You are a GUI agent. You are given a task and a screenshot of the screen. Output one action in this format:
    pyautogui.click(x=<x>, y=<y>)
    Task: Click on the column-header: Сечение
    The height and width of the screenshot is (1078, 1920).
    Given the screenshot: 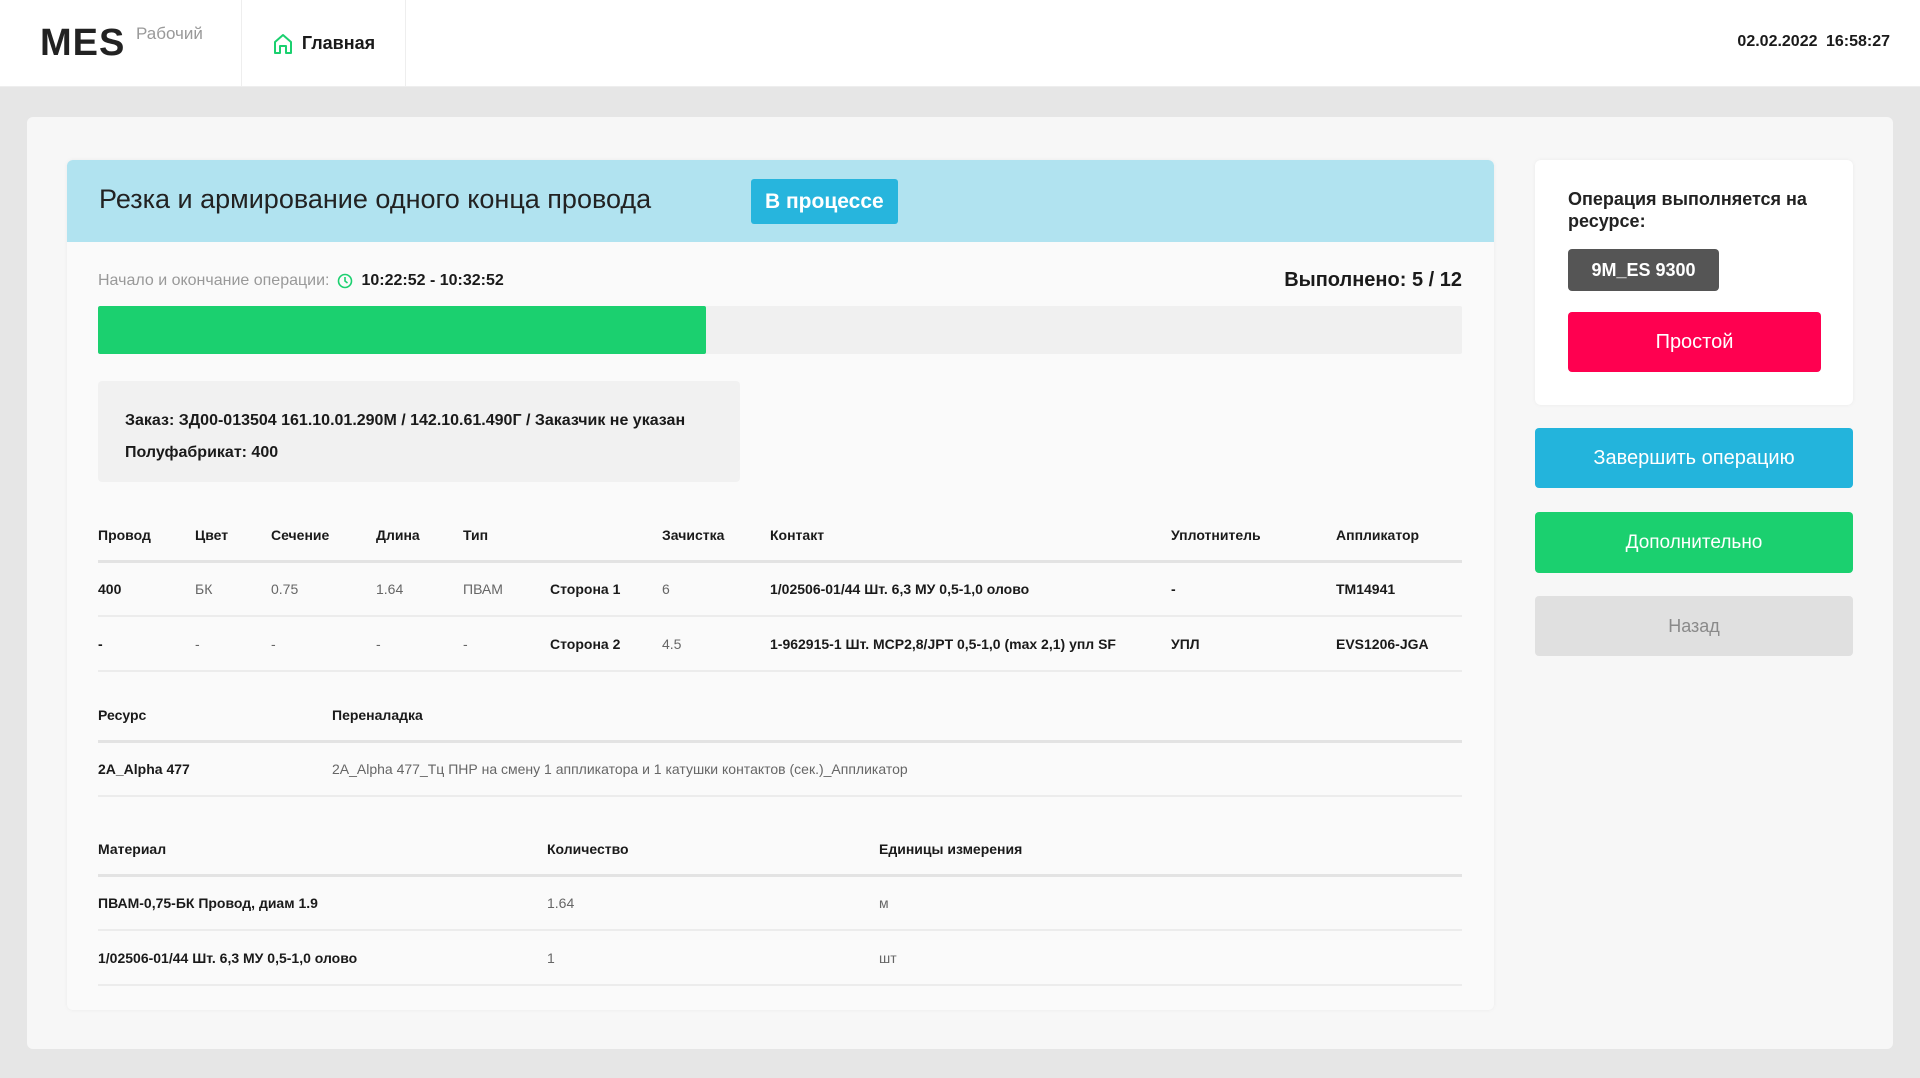 What is the action you would take?
    pyautogui.click(x=323, y=536)
    